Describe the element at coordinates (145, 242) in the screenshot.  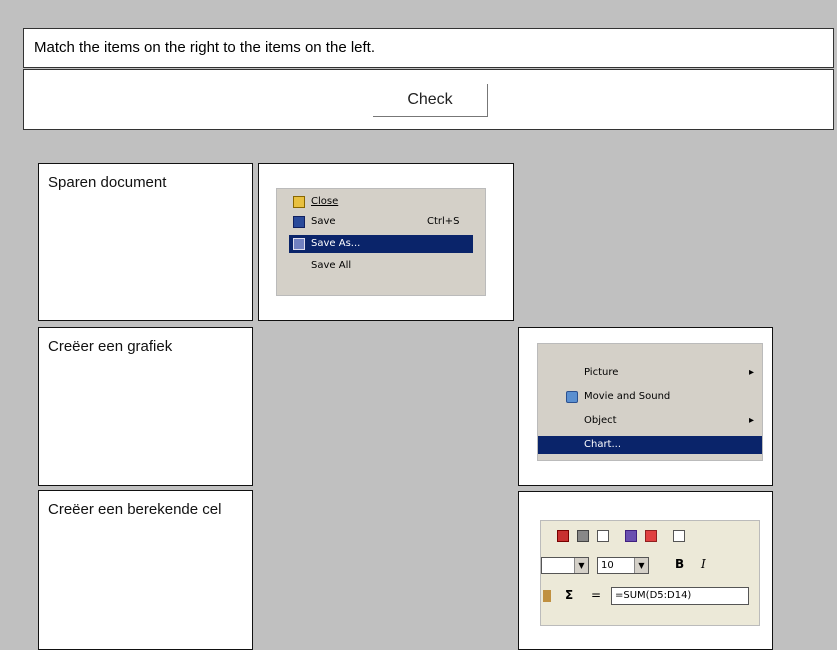
I see `term-sparen-document: Sparen document` at that location.